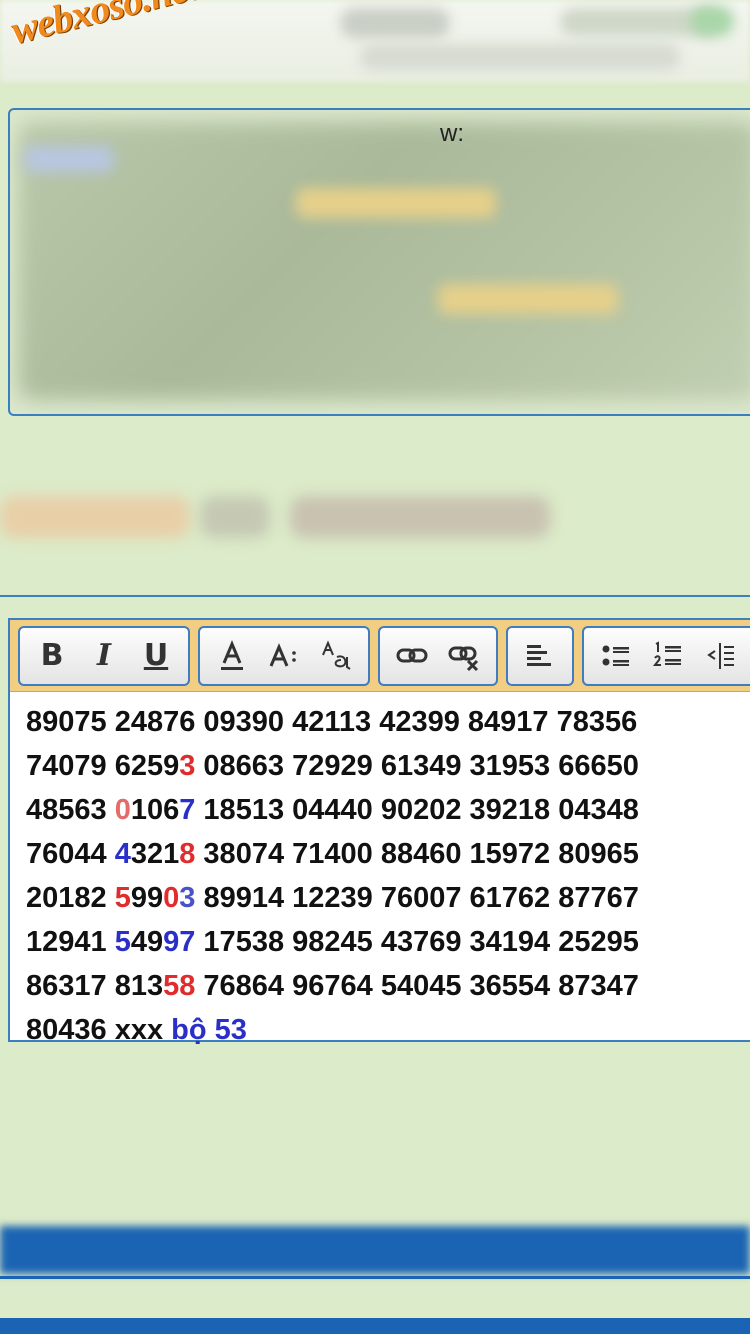 The width and height of the screenshot is (750, 1334). I want to click on bold-button: B, so click(52, 656).